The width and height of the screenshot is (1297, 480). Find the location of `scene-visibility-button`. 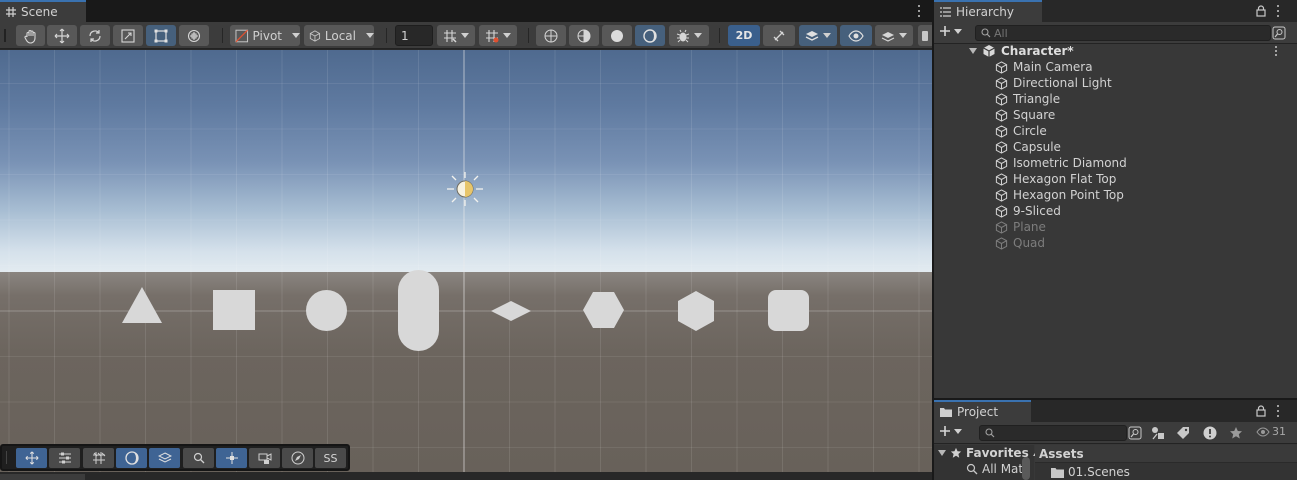

scene-visibility-button is located at coordinates (856, 35).